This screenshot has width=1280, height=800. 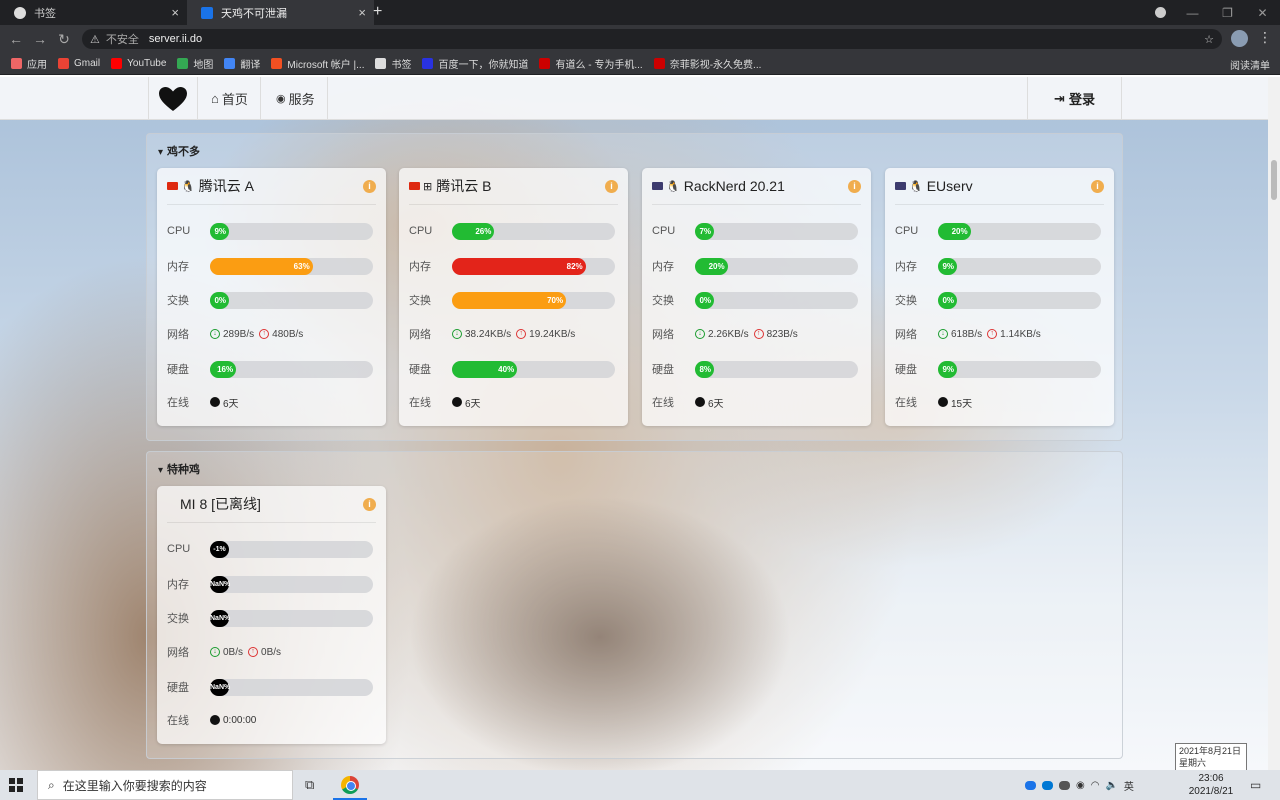 What do you see at coordinates (93, 12) in the screenshot?
I see `tab-bookmarks: 书签 ×` at bounding box center [93, 12].